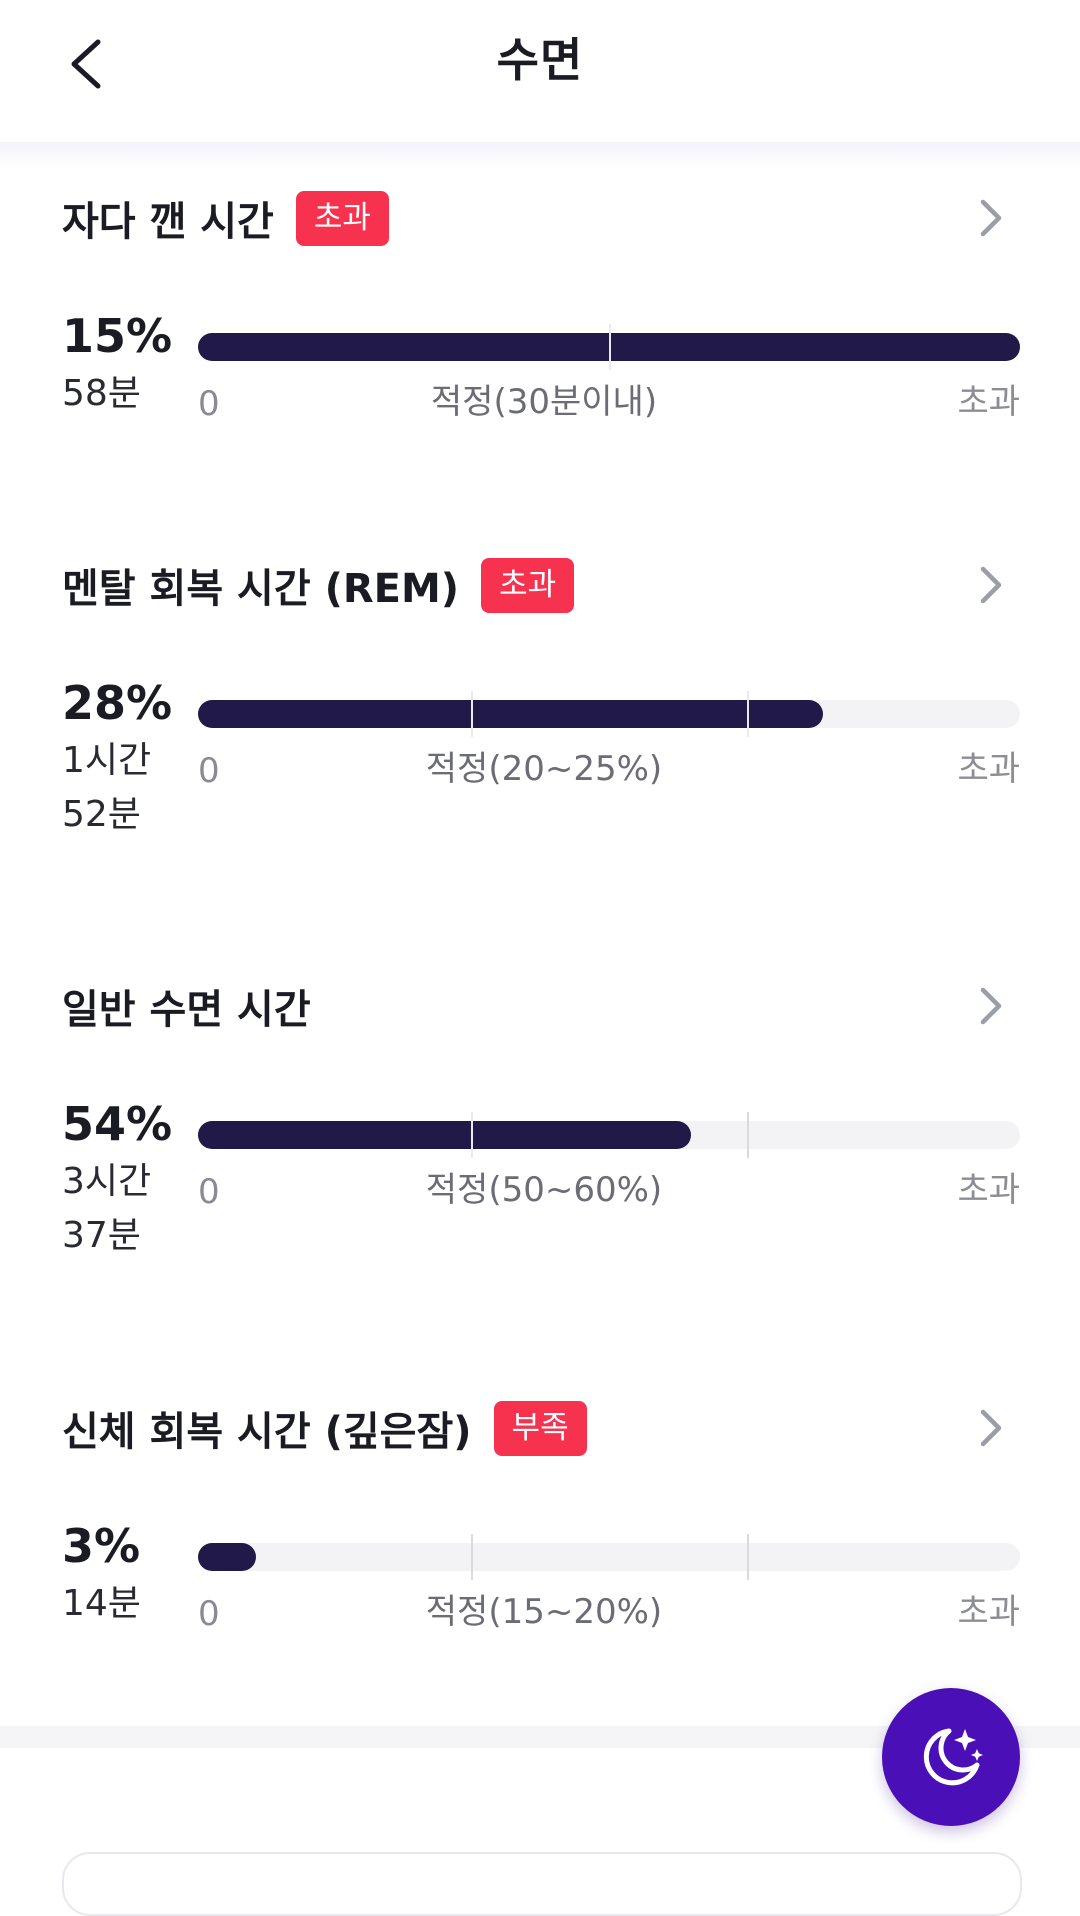  I want to click on percent-value: 3%, so click(101, 1546).